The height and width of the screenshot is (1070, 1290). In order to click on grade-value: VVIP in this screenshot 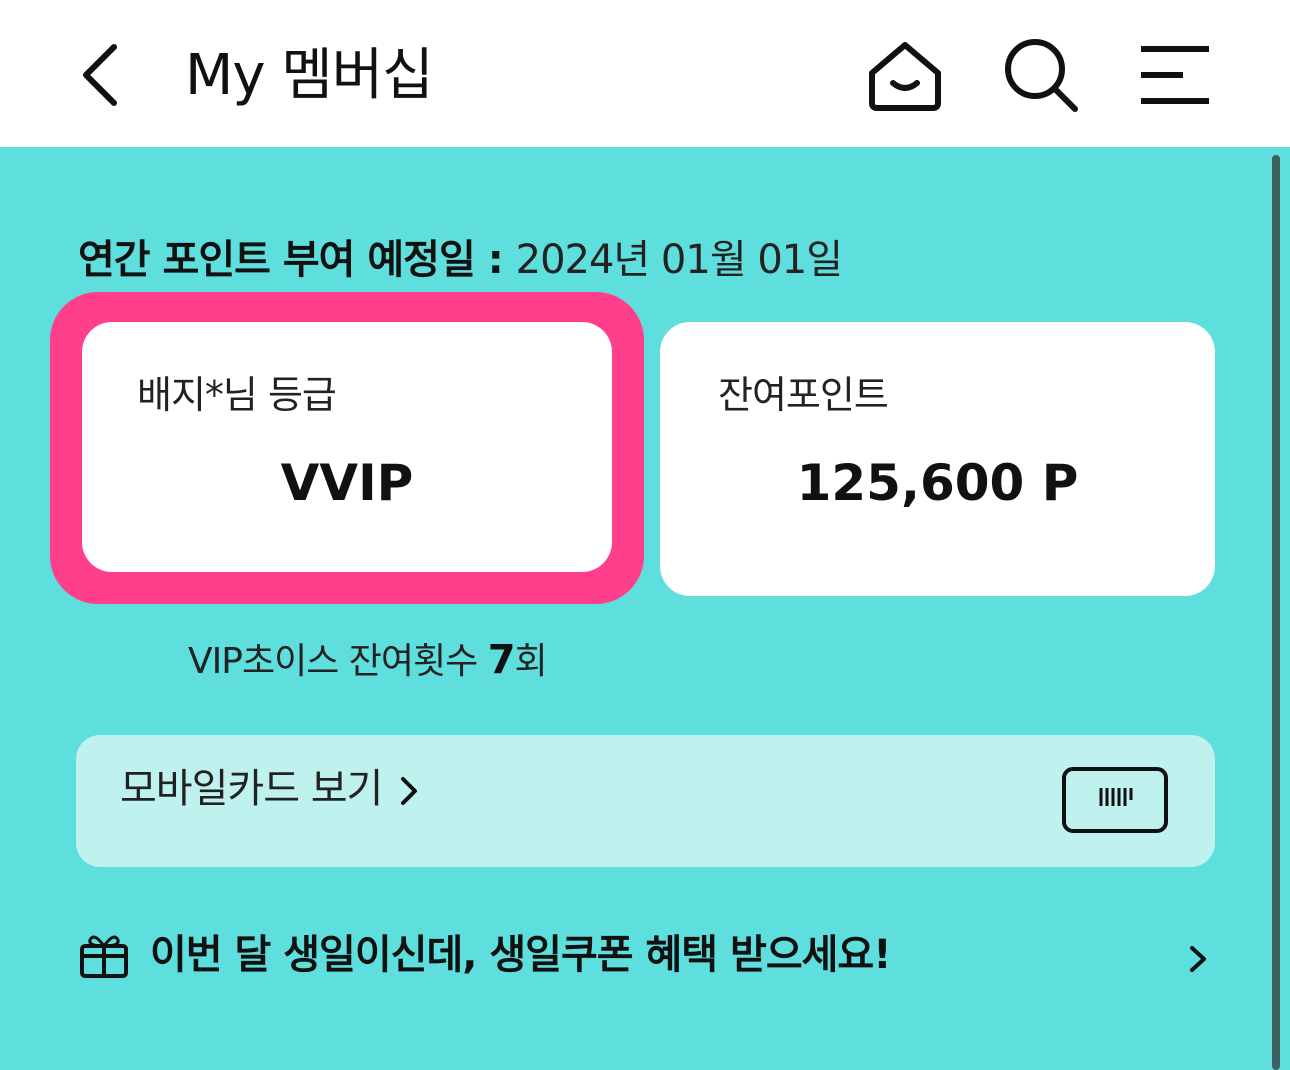, I will do `click(347, 483)`.